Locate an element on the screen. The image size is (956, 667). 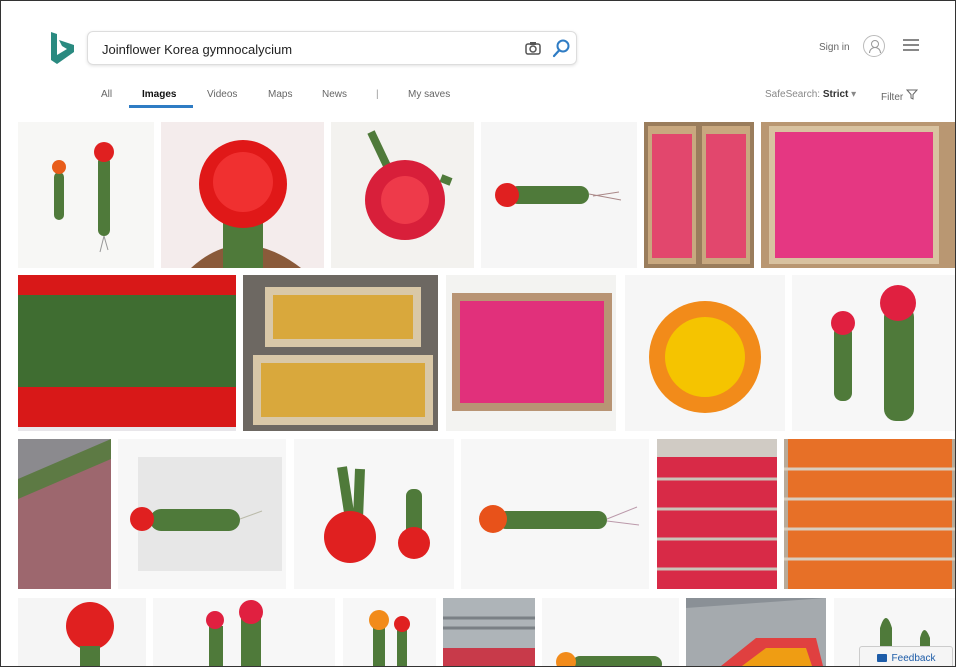
search-icon is located at coordinates (562, 48).